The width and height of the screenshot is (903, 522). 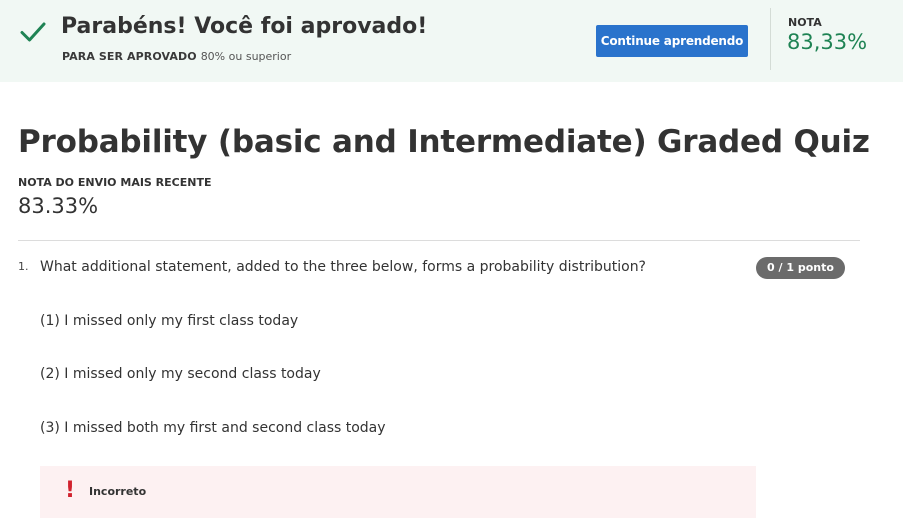 I want to click on question-number: 1., so click(x=23, y=266).